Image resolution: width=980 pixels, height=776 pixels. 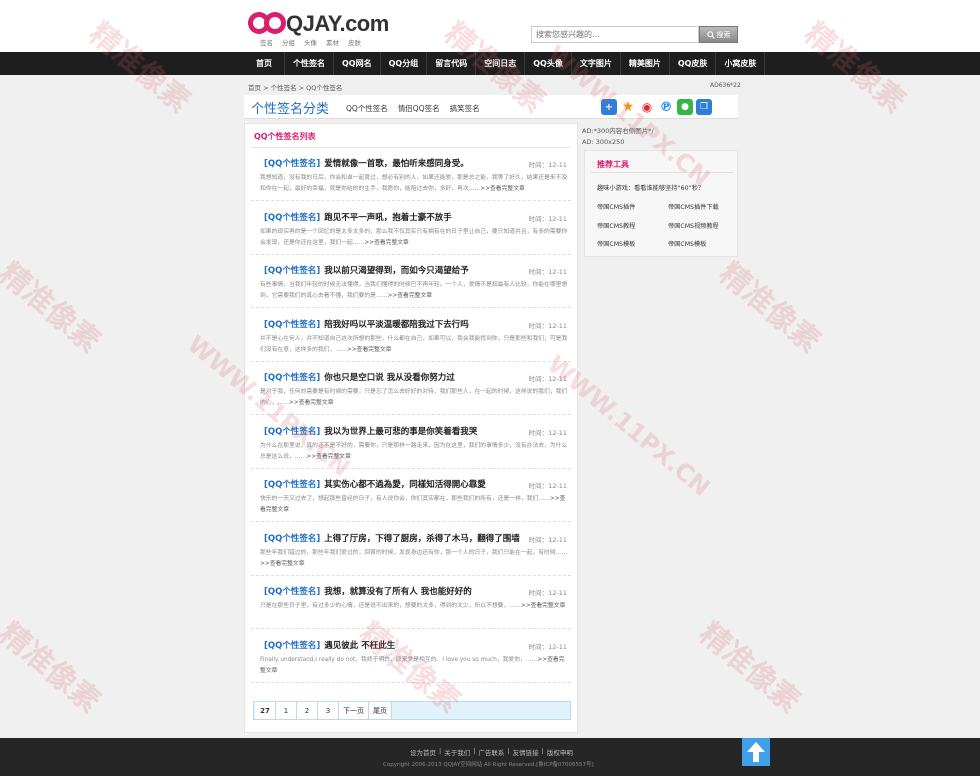 What do you see at coordinates (266, 42) in the screenshot?
I see `logo-link: 签名` at bounding box center [266, 42].